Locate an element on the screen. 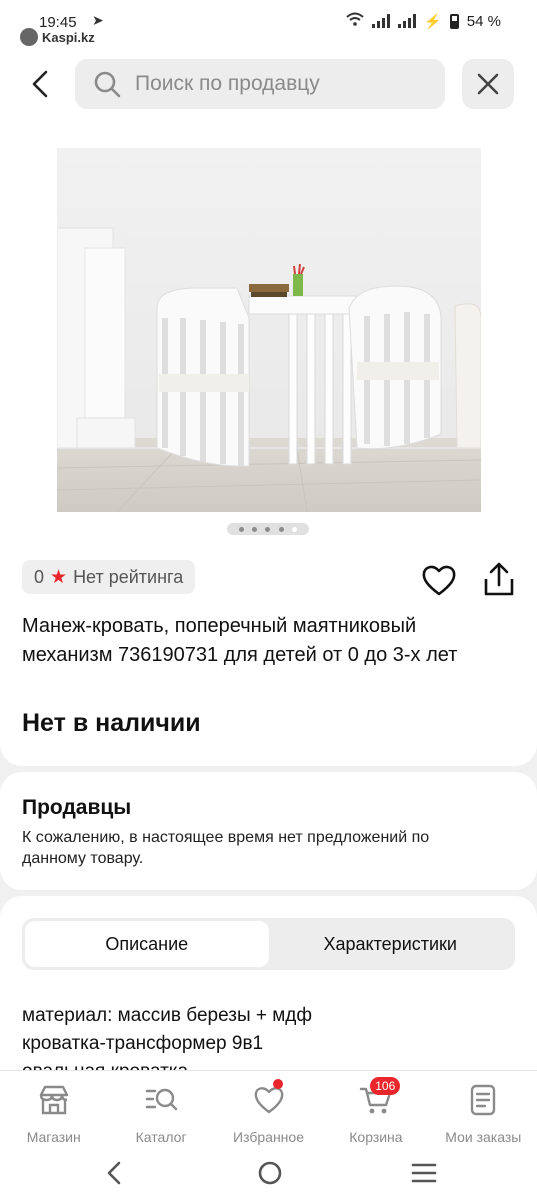 The image size is (537, 1200). wifi-icon is located at coordinates (355, 21).